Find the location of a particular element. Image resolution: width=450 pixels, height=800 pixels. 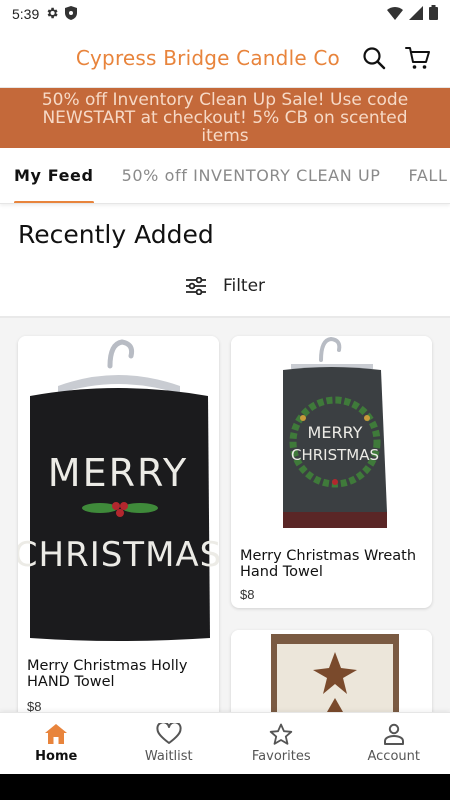

nav-label: Account is located at coordinates (394, 756).